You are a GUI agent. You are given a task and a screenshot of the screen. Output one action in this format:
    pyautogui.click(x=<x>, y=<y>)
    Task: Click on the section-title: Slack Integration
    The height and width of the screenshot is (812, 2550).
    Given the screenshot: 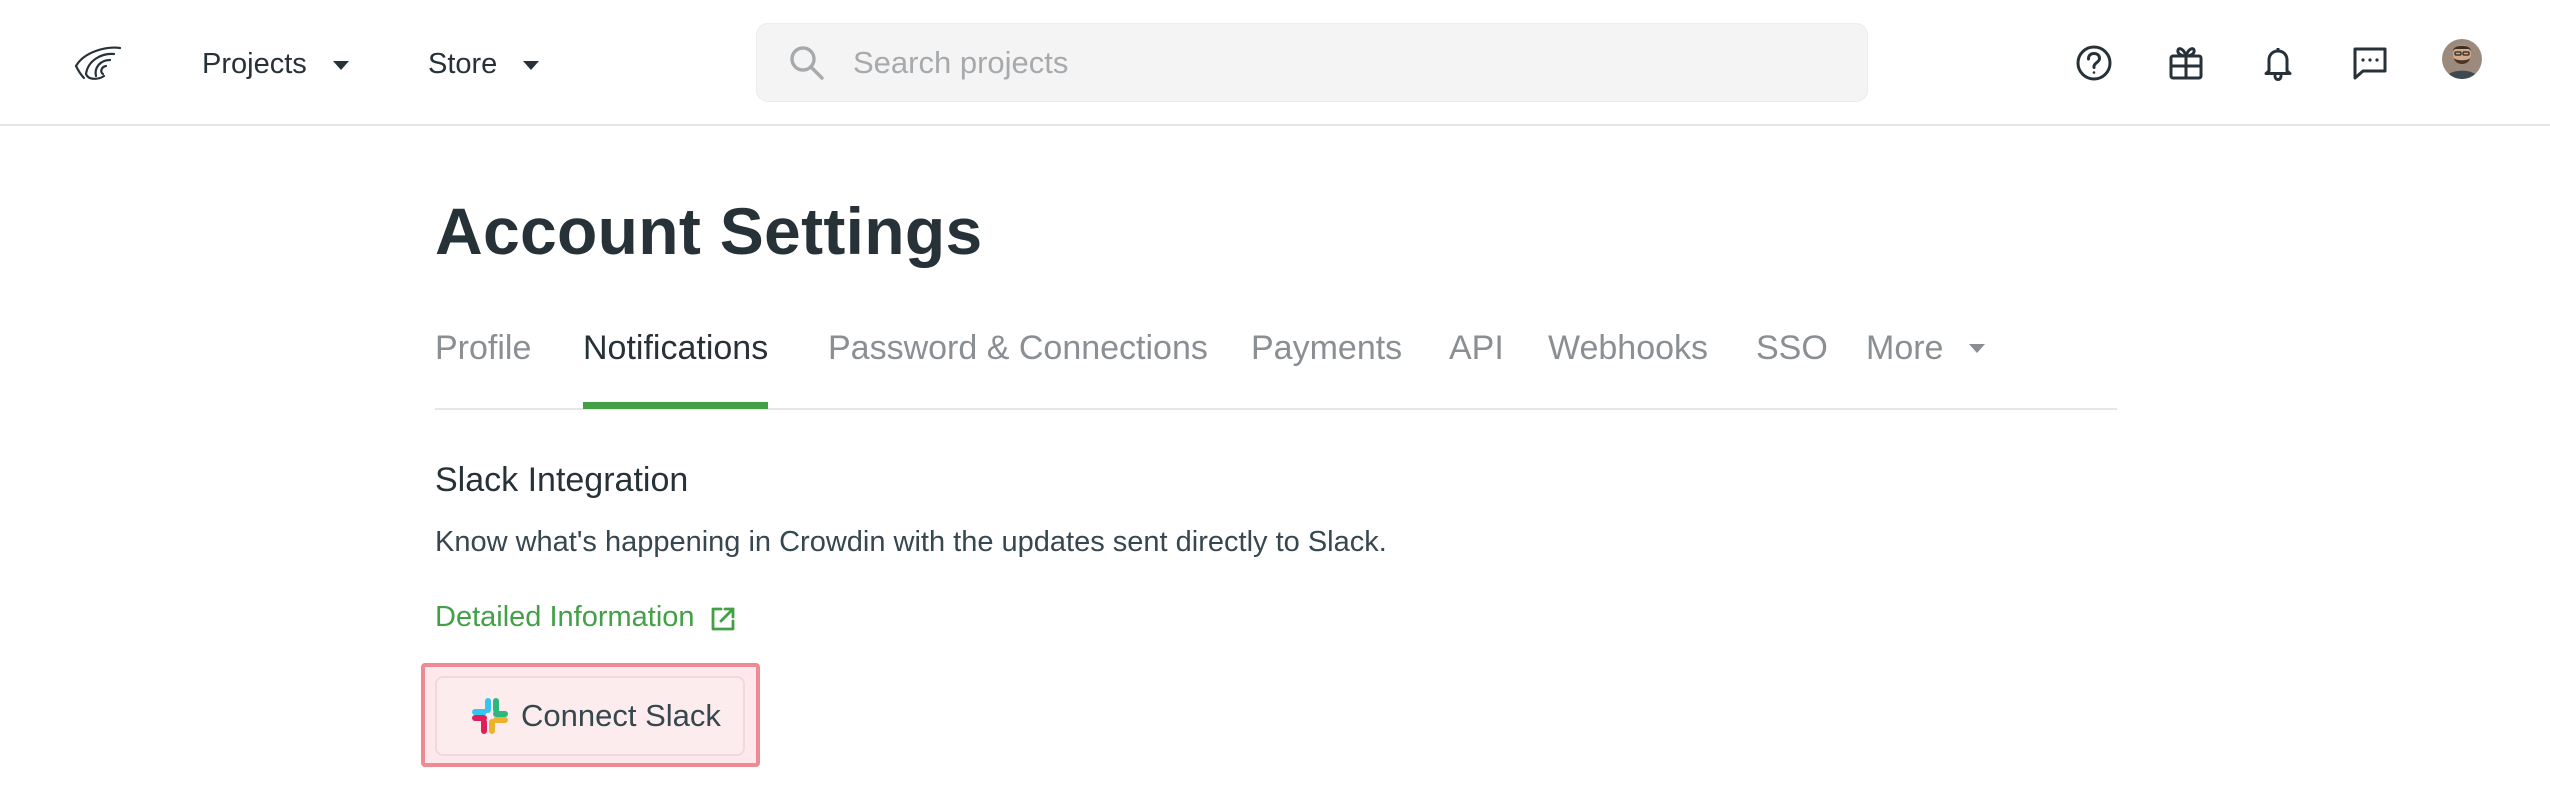 What is the action you would take?
    pyautogui.click(x=562, y=480)
    